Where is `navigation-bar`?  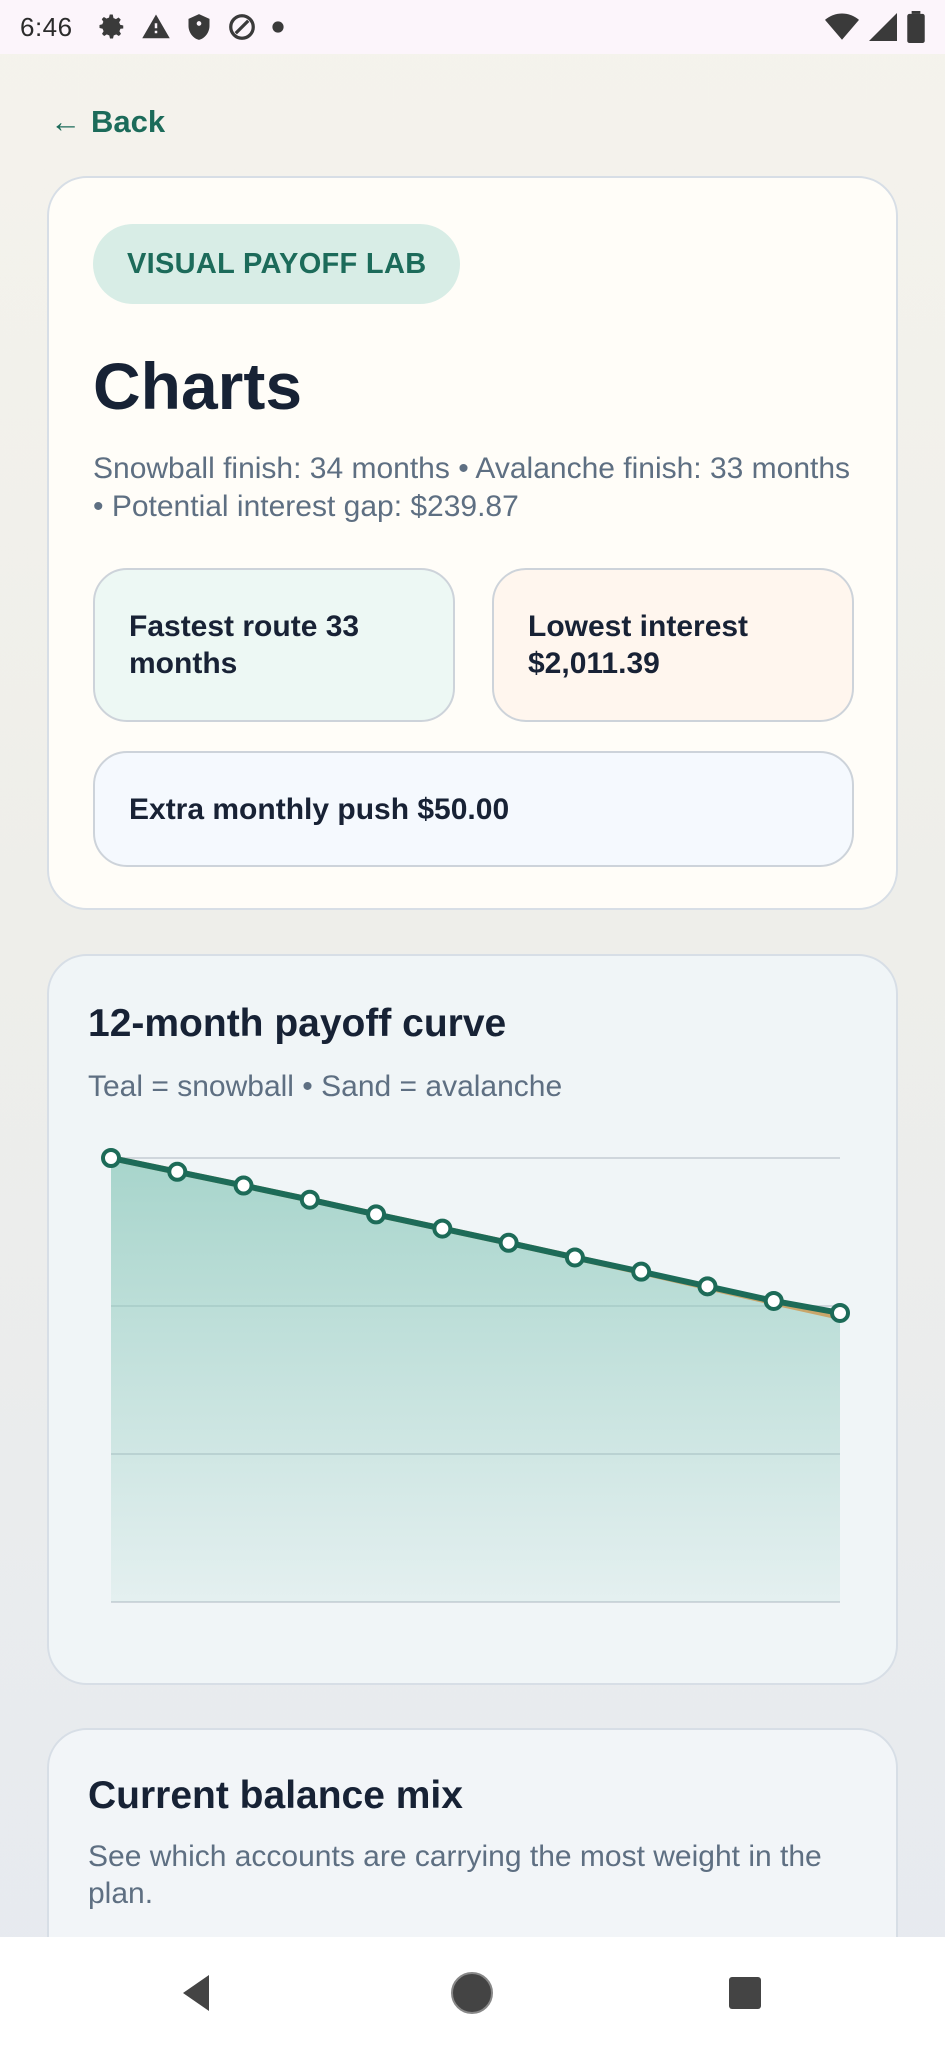 navigation-bar is located at coordinates (472, 1992).